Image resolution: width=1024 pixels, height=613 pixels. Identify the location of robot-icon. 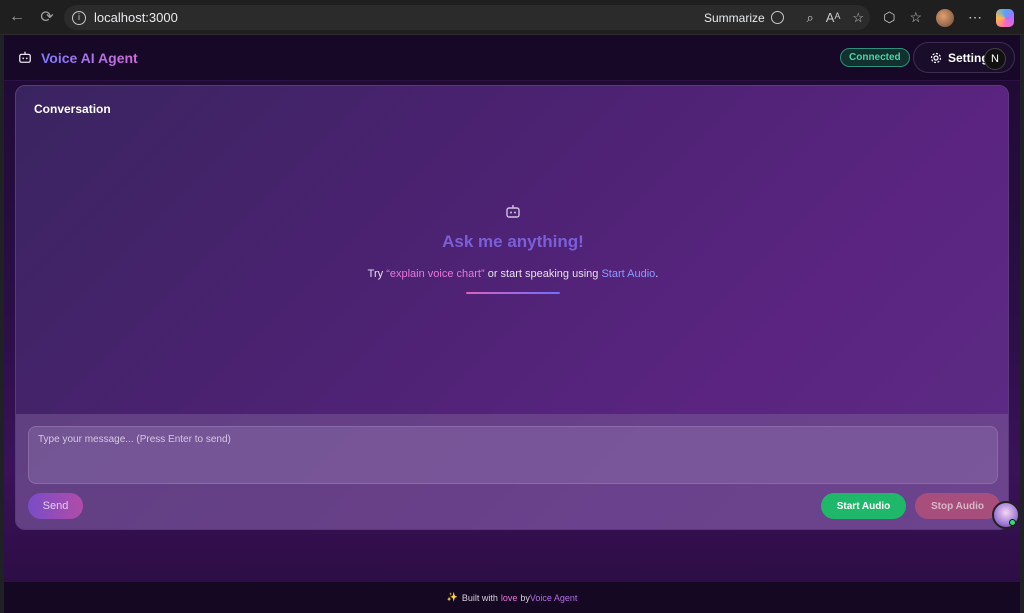
(513, 211).